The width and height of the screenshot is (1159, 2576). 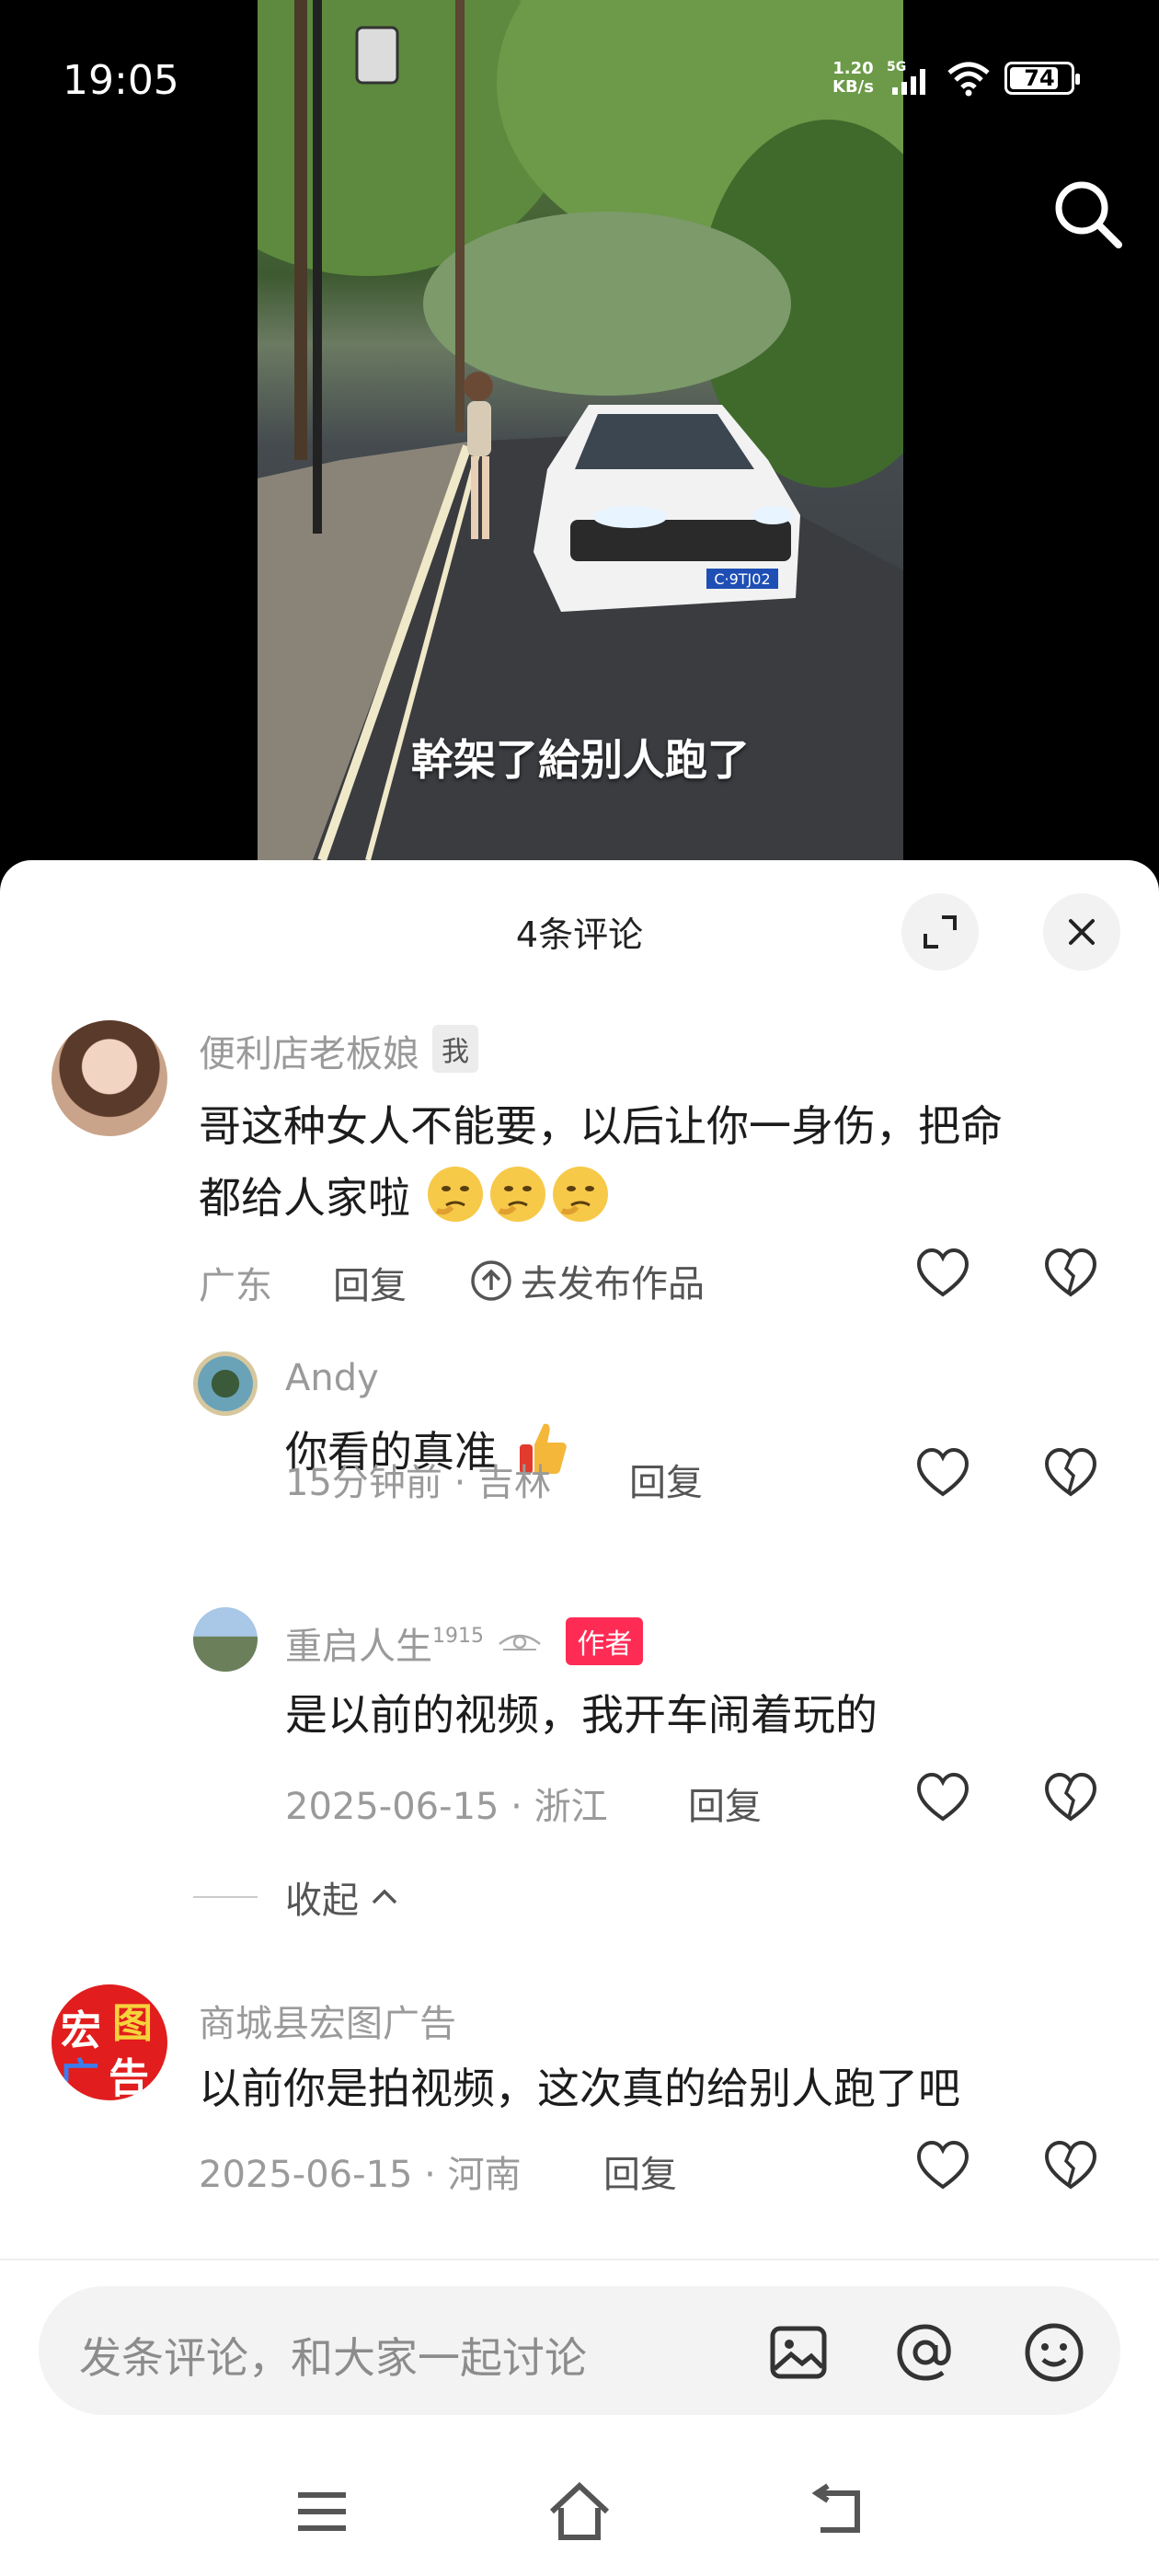 What do you see at coordinates (384, 1896) in the screenshot?
I see `chevron-up-icon` at bounding box center [384, 1896].